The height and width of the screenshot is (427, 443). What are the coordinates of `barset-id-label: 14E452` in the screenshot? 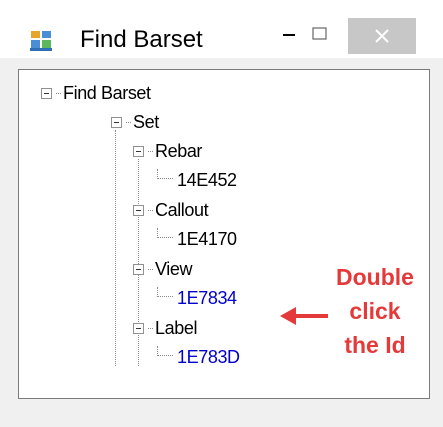 It's located at (207, 180).